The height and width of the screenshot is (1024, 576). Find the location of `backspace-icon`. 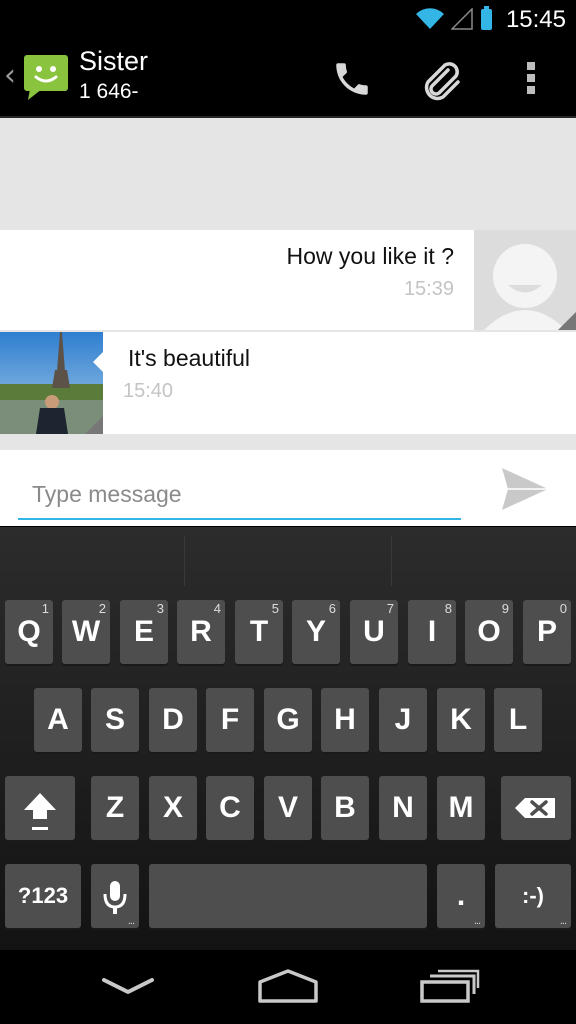

backspace-icon is located at coordinates (535, 808).